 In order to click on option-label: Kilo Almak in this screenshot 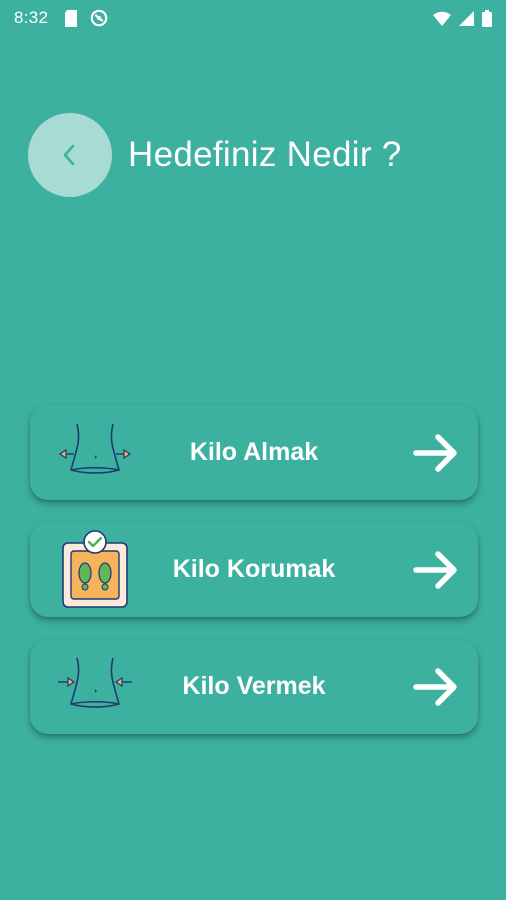, I will do `click(254, 452)`.